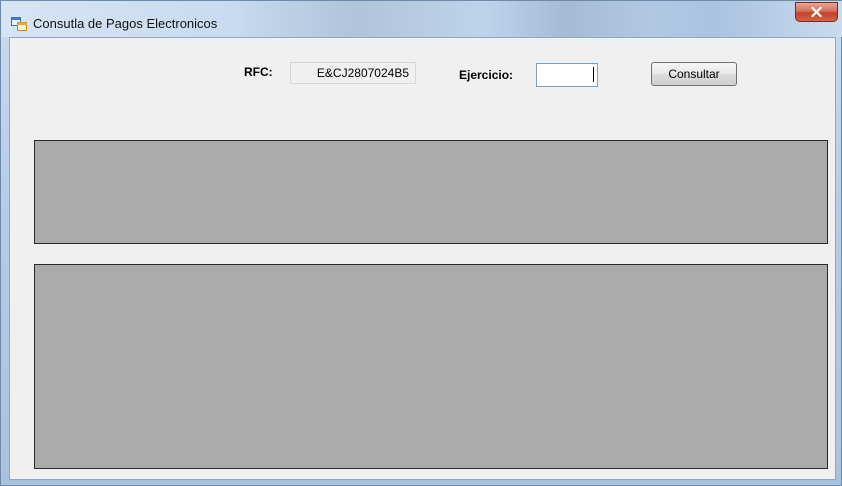 This screenshot has width=842, height=486. I want to click on rfc-label: RFC:, so click(258, 72).